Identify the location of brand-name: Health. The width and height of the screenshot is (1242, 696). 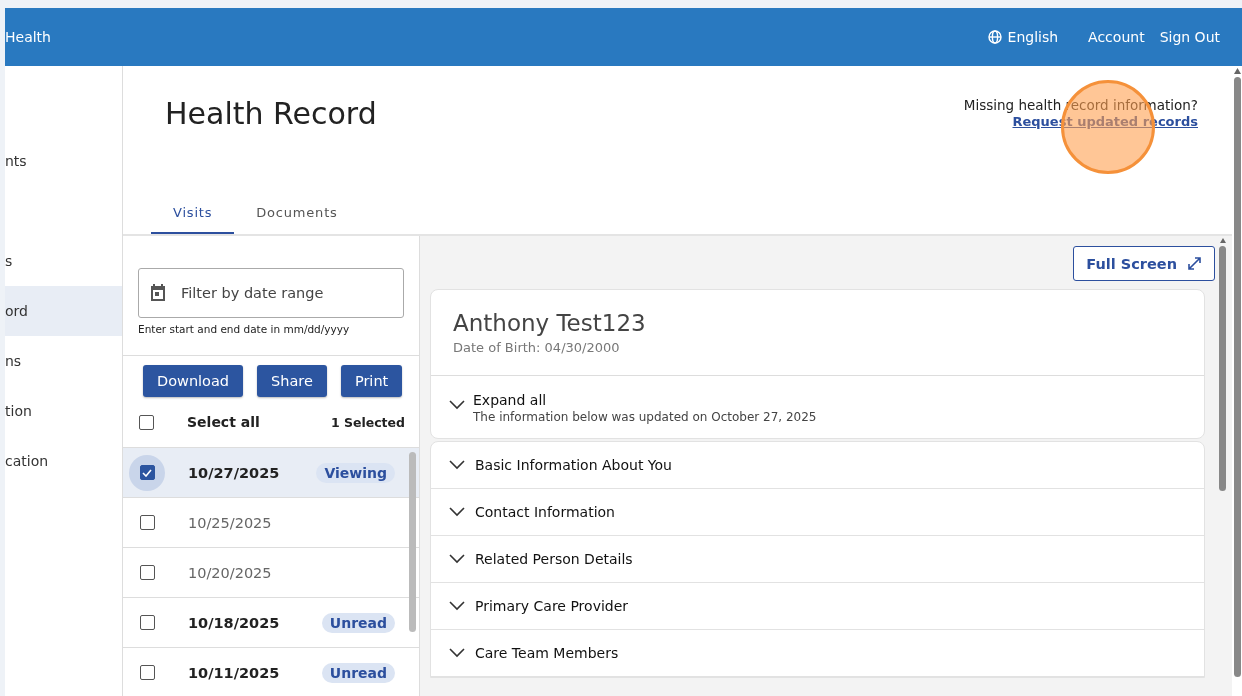
(28, 37).